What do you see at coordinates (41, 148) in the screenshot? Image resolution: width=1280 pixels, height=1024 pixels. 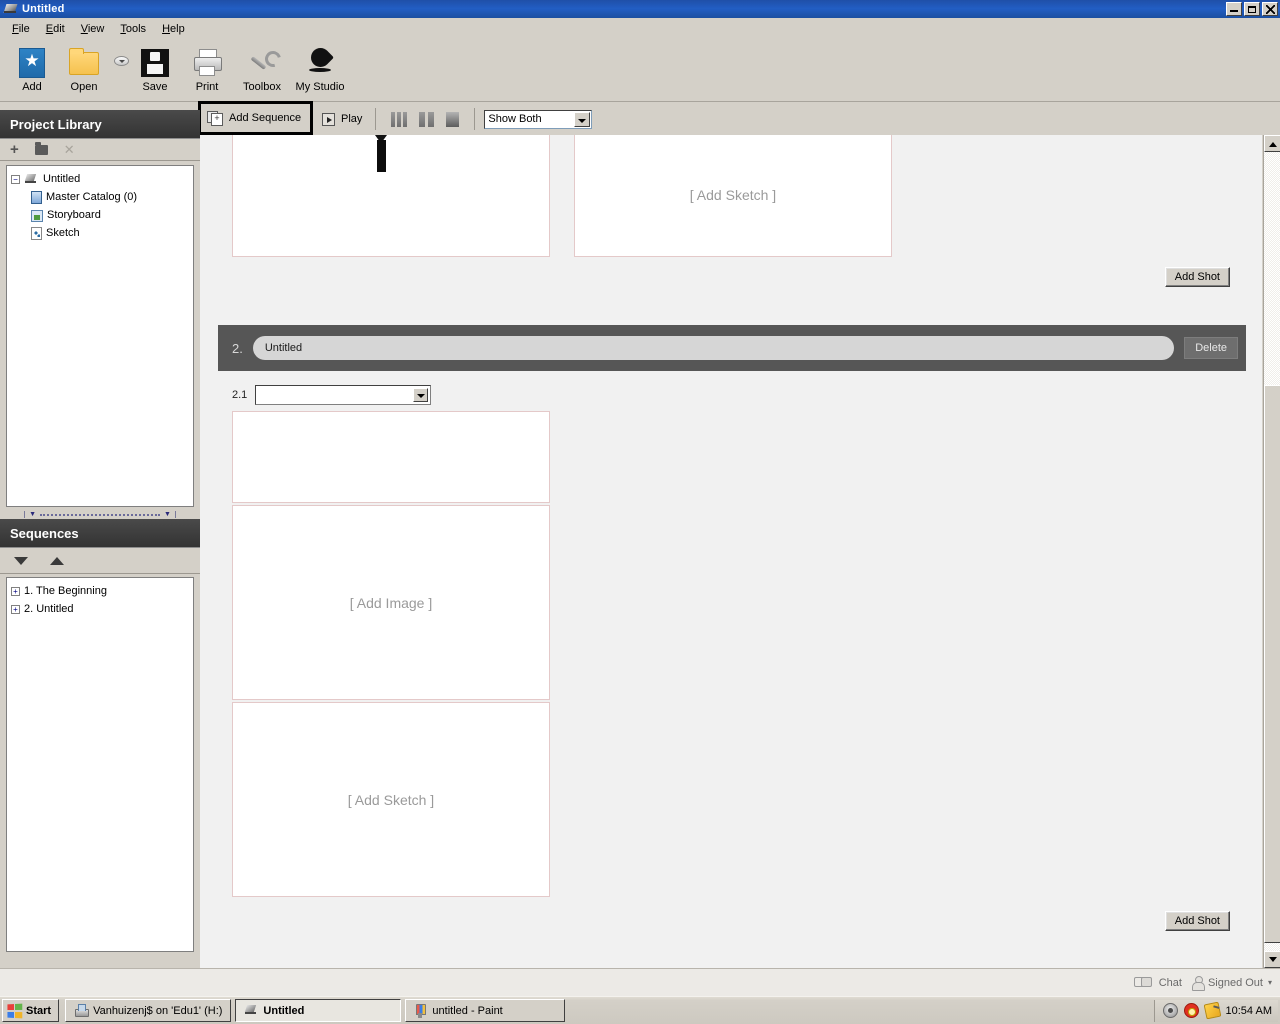 I see `folder-icon` at bounding box center [41, 148].